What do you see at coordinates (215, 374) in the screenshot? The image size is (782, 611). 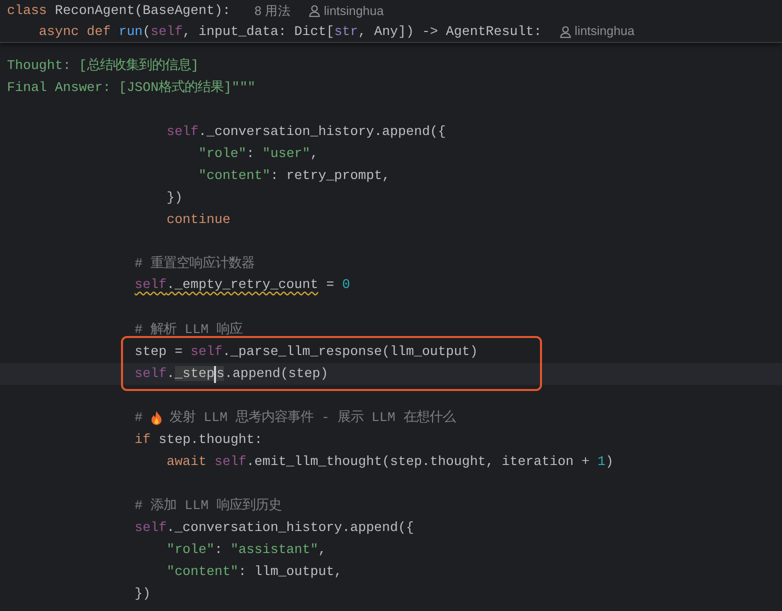 I see `text-cursor` at bounding box center [215, 374].